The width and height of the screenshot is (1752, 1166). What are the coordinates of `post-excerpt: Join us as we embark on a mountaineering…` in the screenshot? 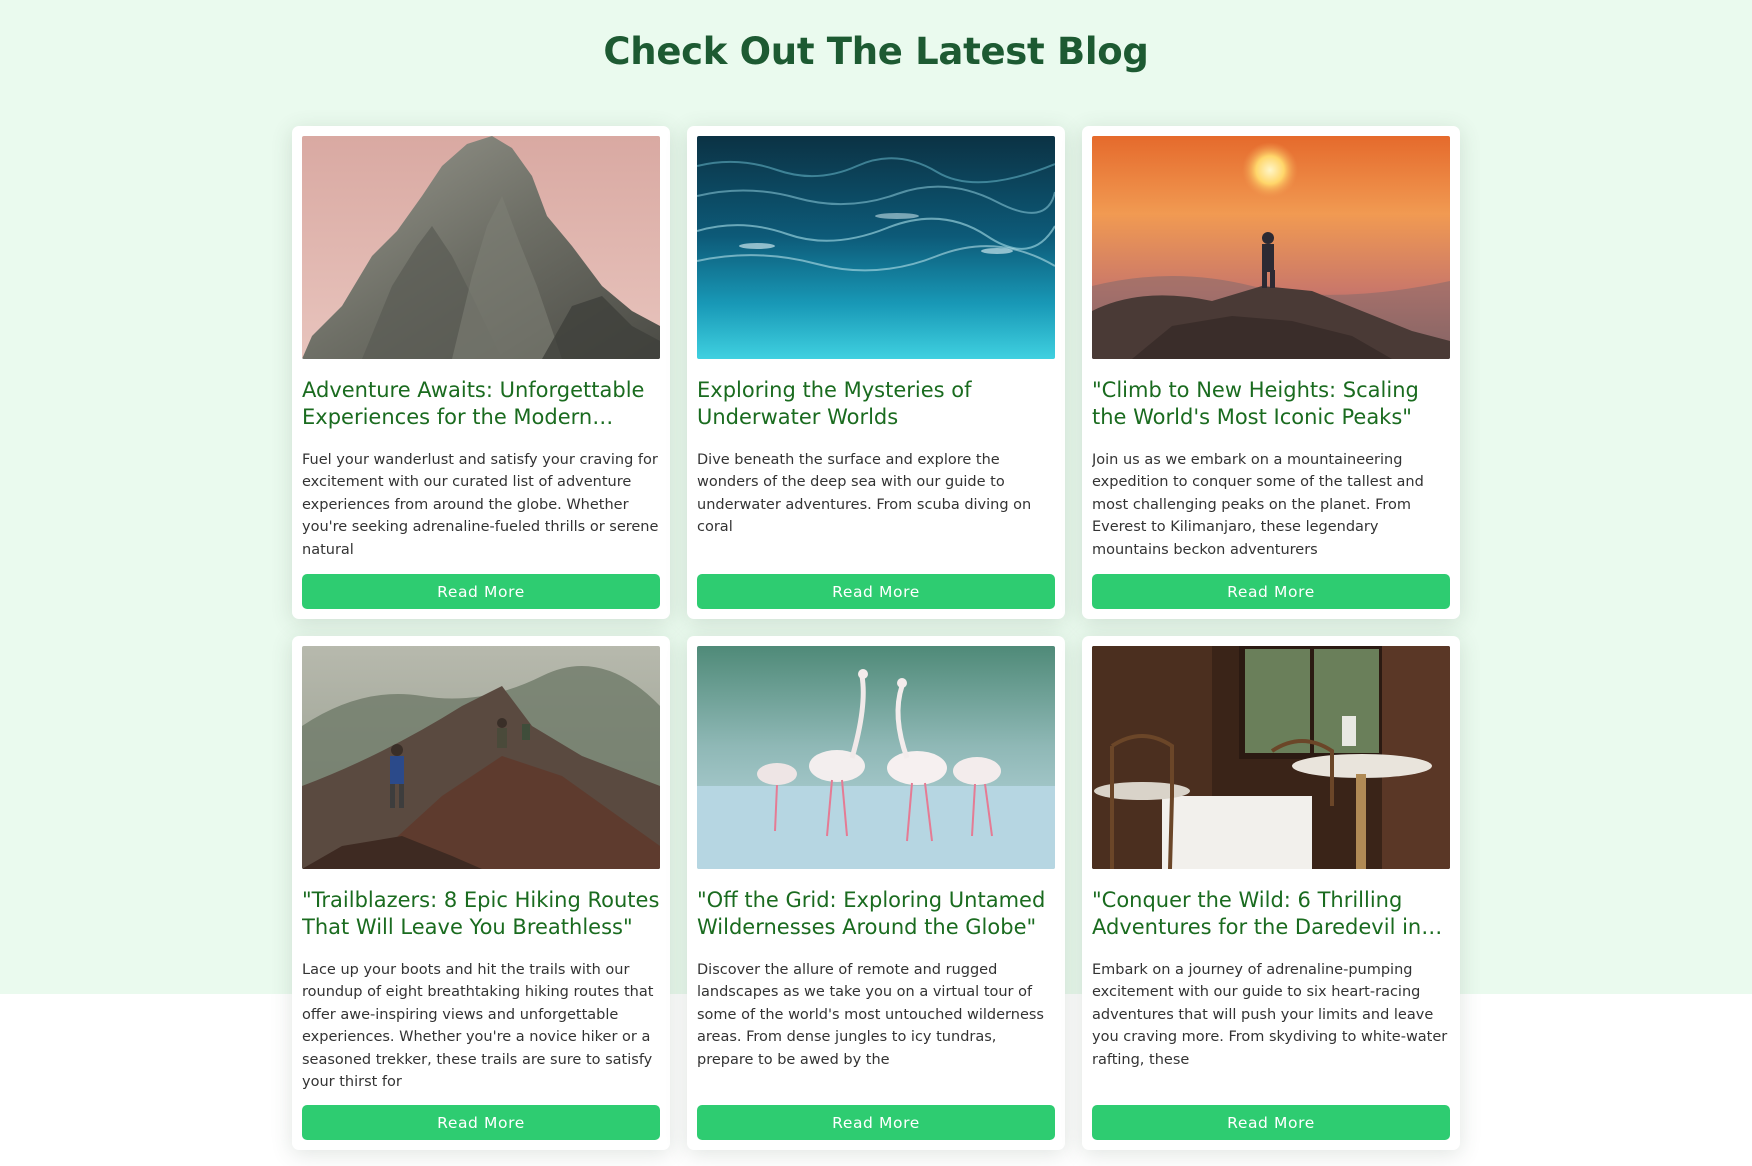 It's located at (1258, 505).